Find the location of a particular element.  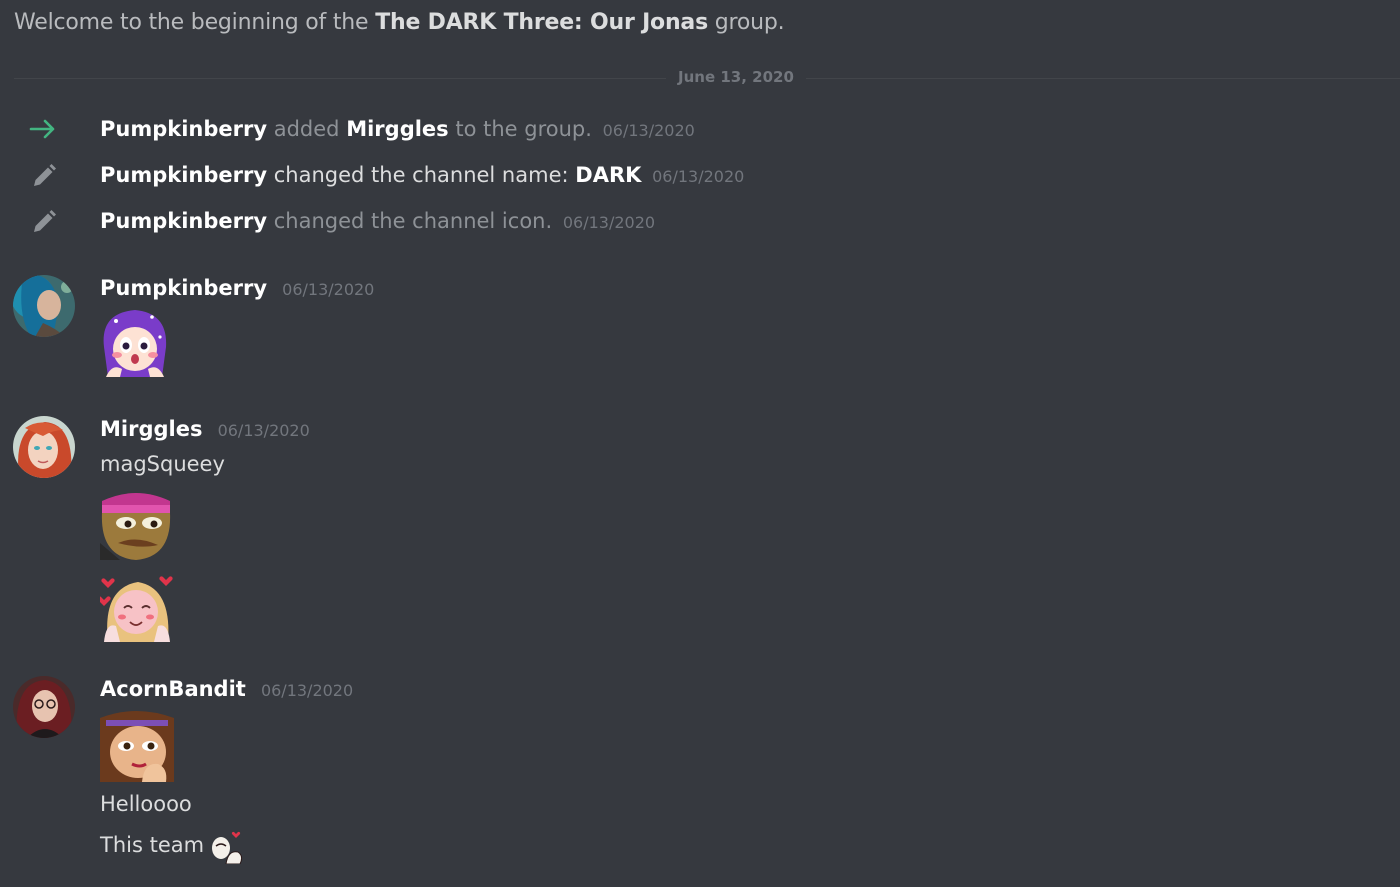

brown-hair-gasp-emote is located at coordinates (137, 745).